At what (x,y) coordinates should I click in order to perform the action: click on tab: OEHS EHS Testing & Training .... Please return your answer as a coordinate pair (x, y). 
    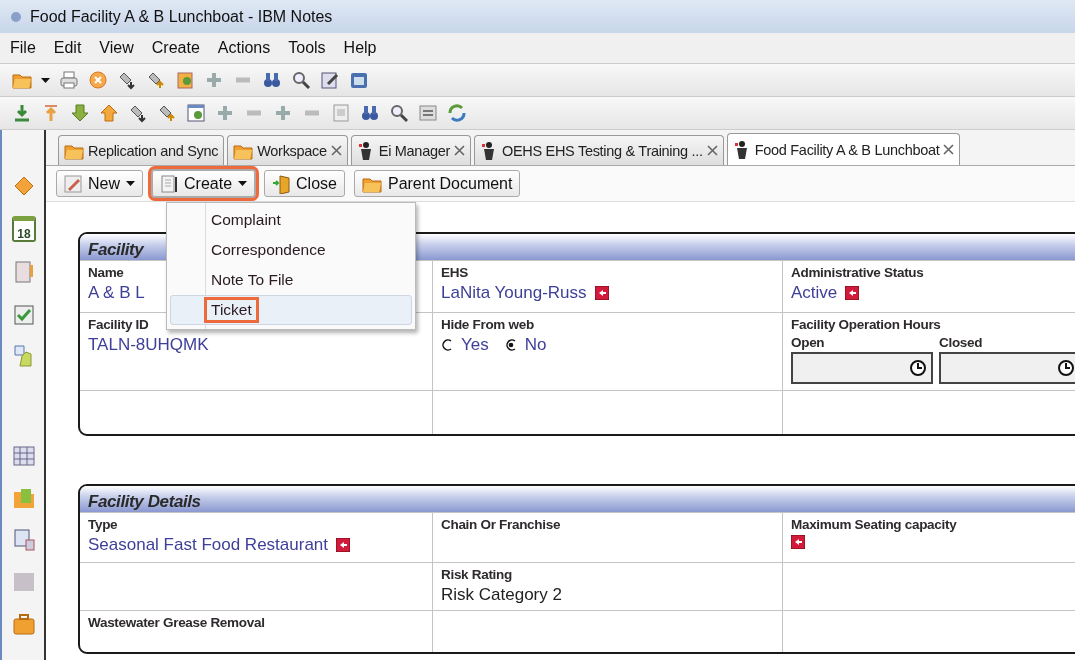
    Looking at the image, I should click on (598, 150).